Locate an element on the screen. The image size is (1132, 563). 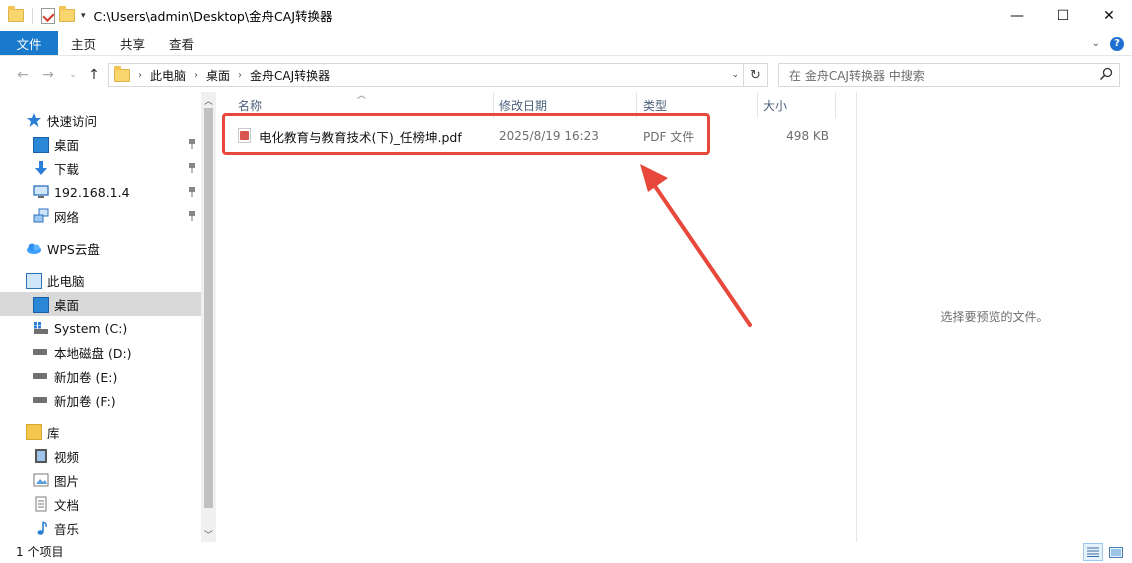
nav-scrollbar: ︿ ﹀ is located at coordinates (208, 317).